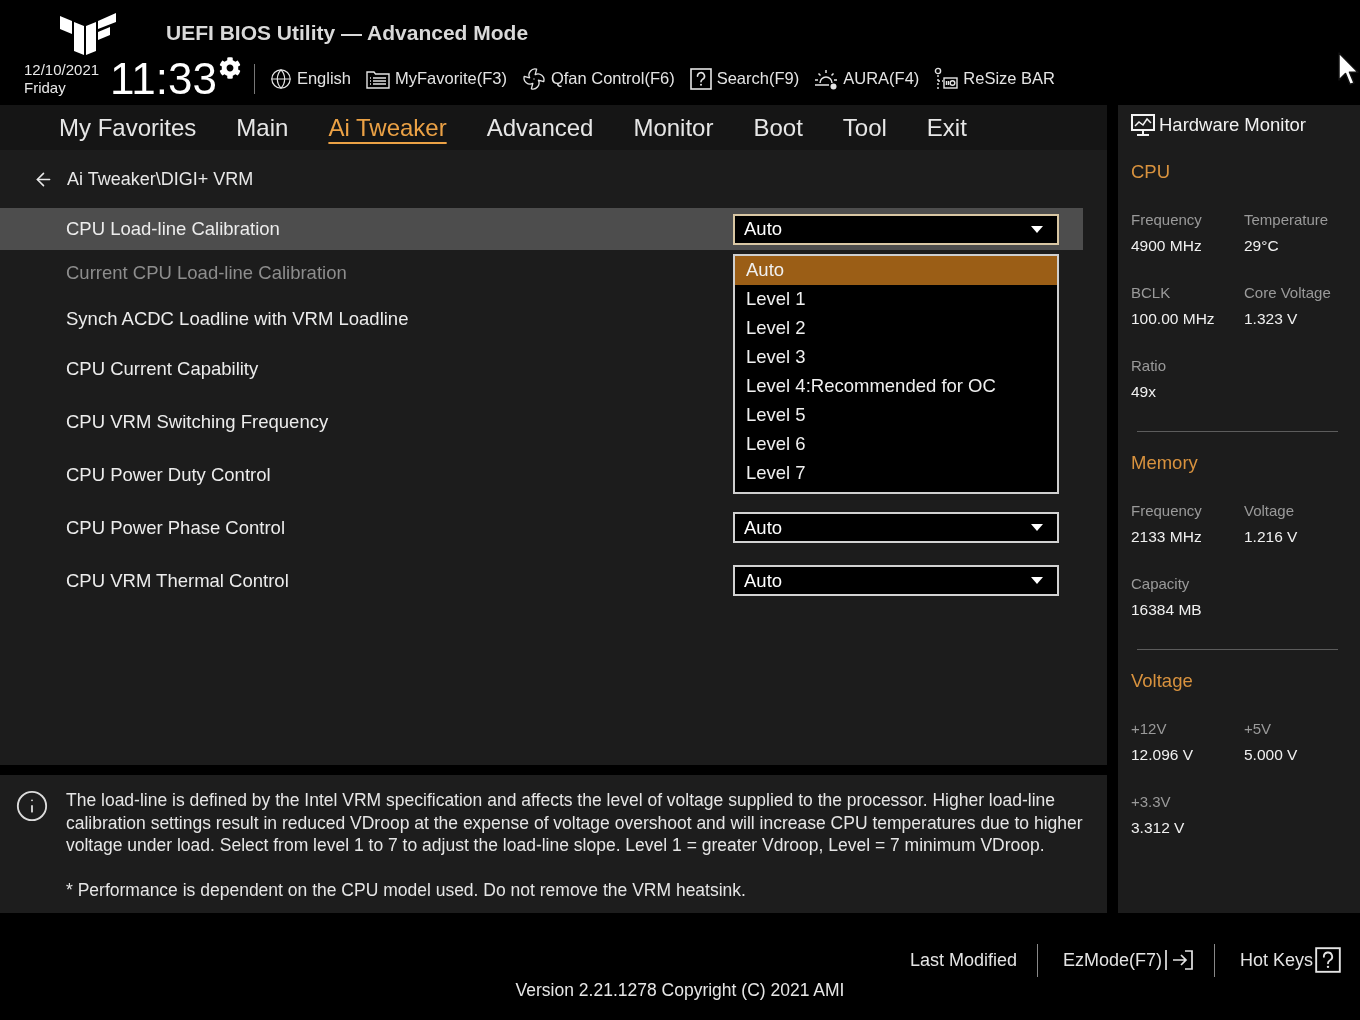 This screenshot has width=1360, height=1020. What do you see at coordinates (262, 127) in the screenshot?
I see `menu-tab: Main` at bounding box center [262, 127].